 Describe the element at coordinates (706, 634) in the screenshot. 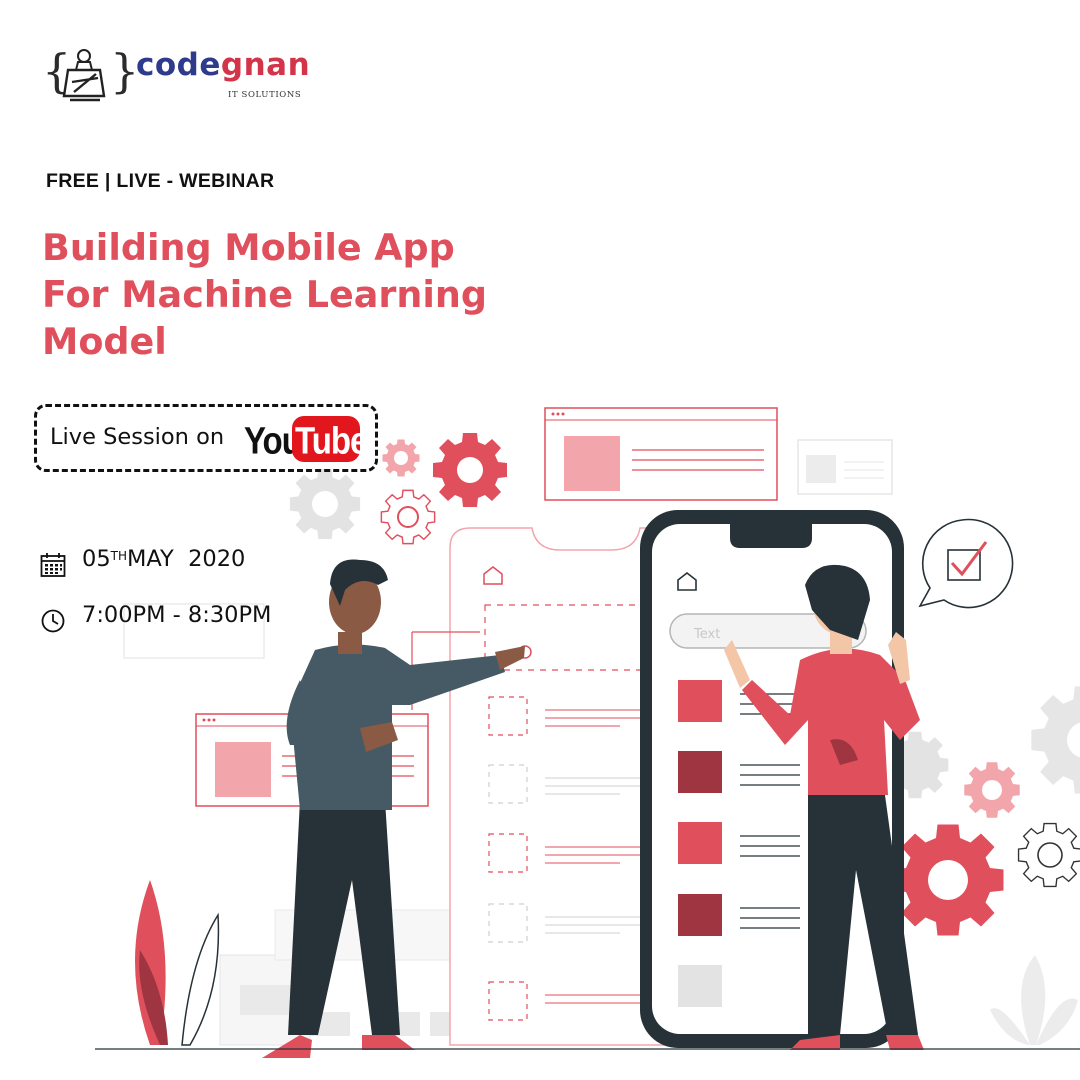

I see `phone-search-placeholder: Text` at that location.